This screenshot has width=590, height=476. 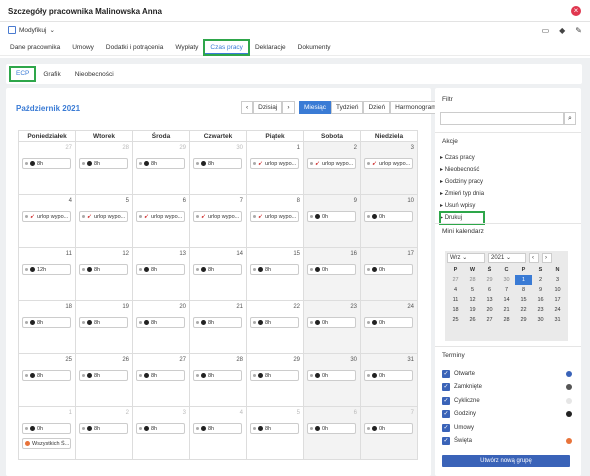 What do you see at coordinates (462, 182) in the screenshot?
I see `action-item: ▸ Godziny pracy` at bounding box center [462, 182].